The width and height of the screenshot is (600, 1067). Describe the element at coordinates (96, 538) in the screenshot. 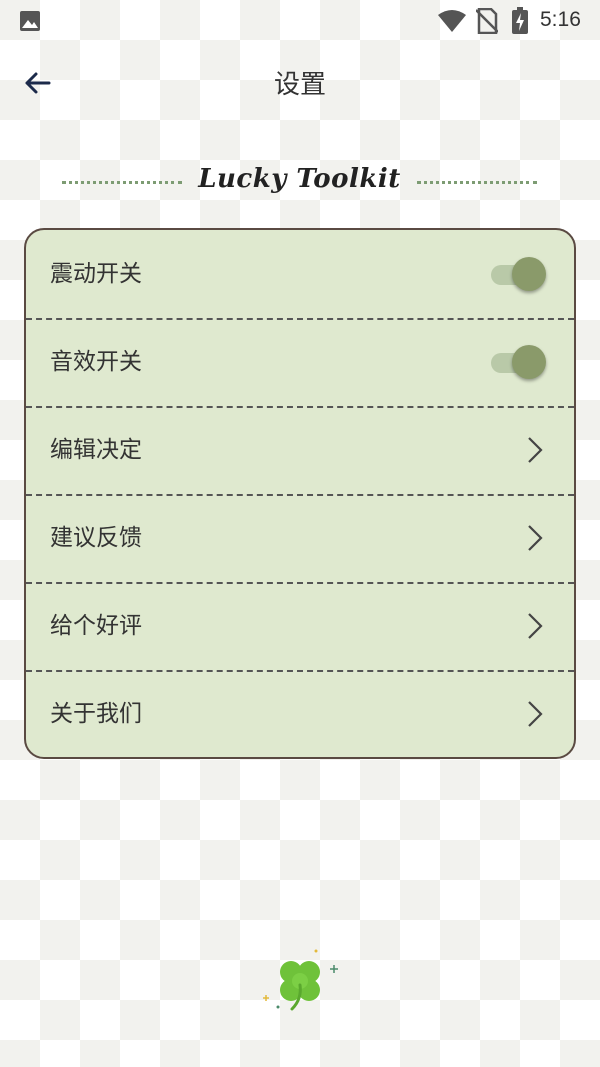

I see `feedback-label: 建议反馈` at that location.